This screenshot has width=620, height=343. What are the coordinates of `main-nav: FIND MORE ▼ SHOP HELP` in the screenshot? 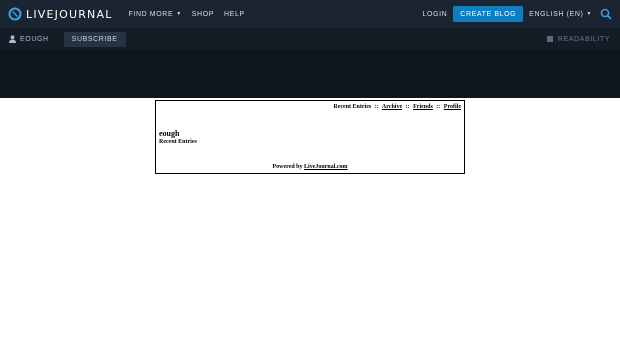 It's located at (192, 14).